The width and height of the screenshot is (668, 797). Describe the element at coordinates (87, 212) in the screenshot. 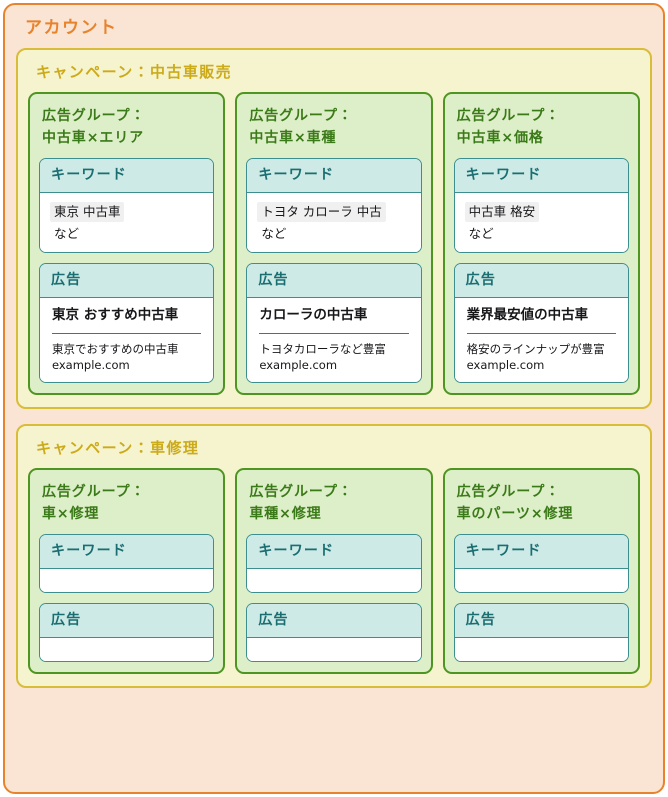

I see `keyword-term: 東京 中古車` at that location.